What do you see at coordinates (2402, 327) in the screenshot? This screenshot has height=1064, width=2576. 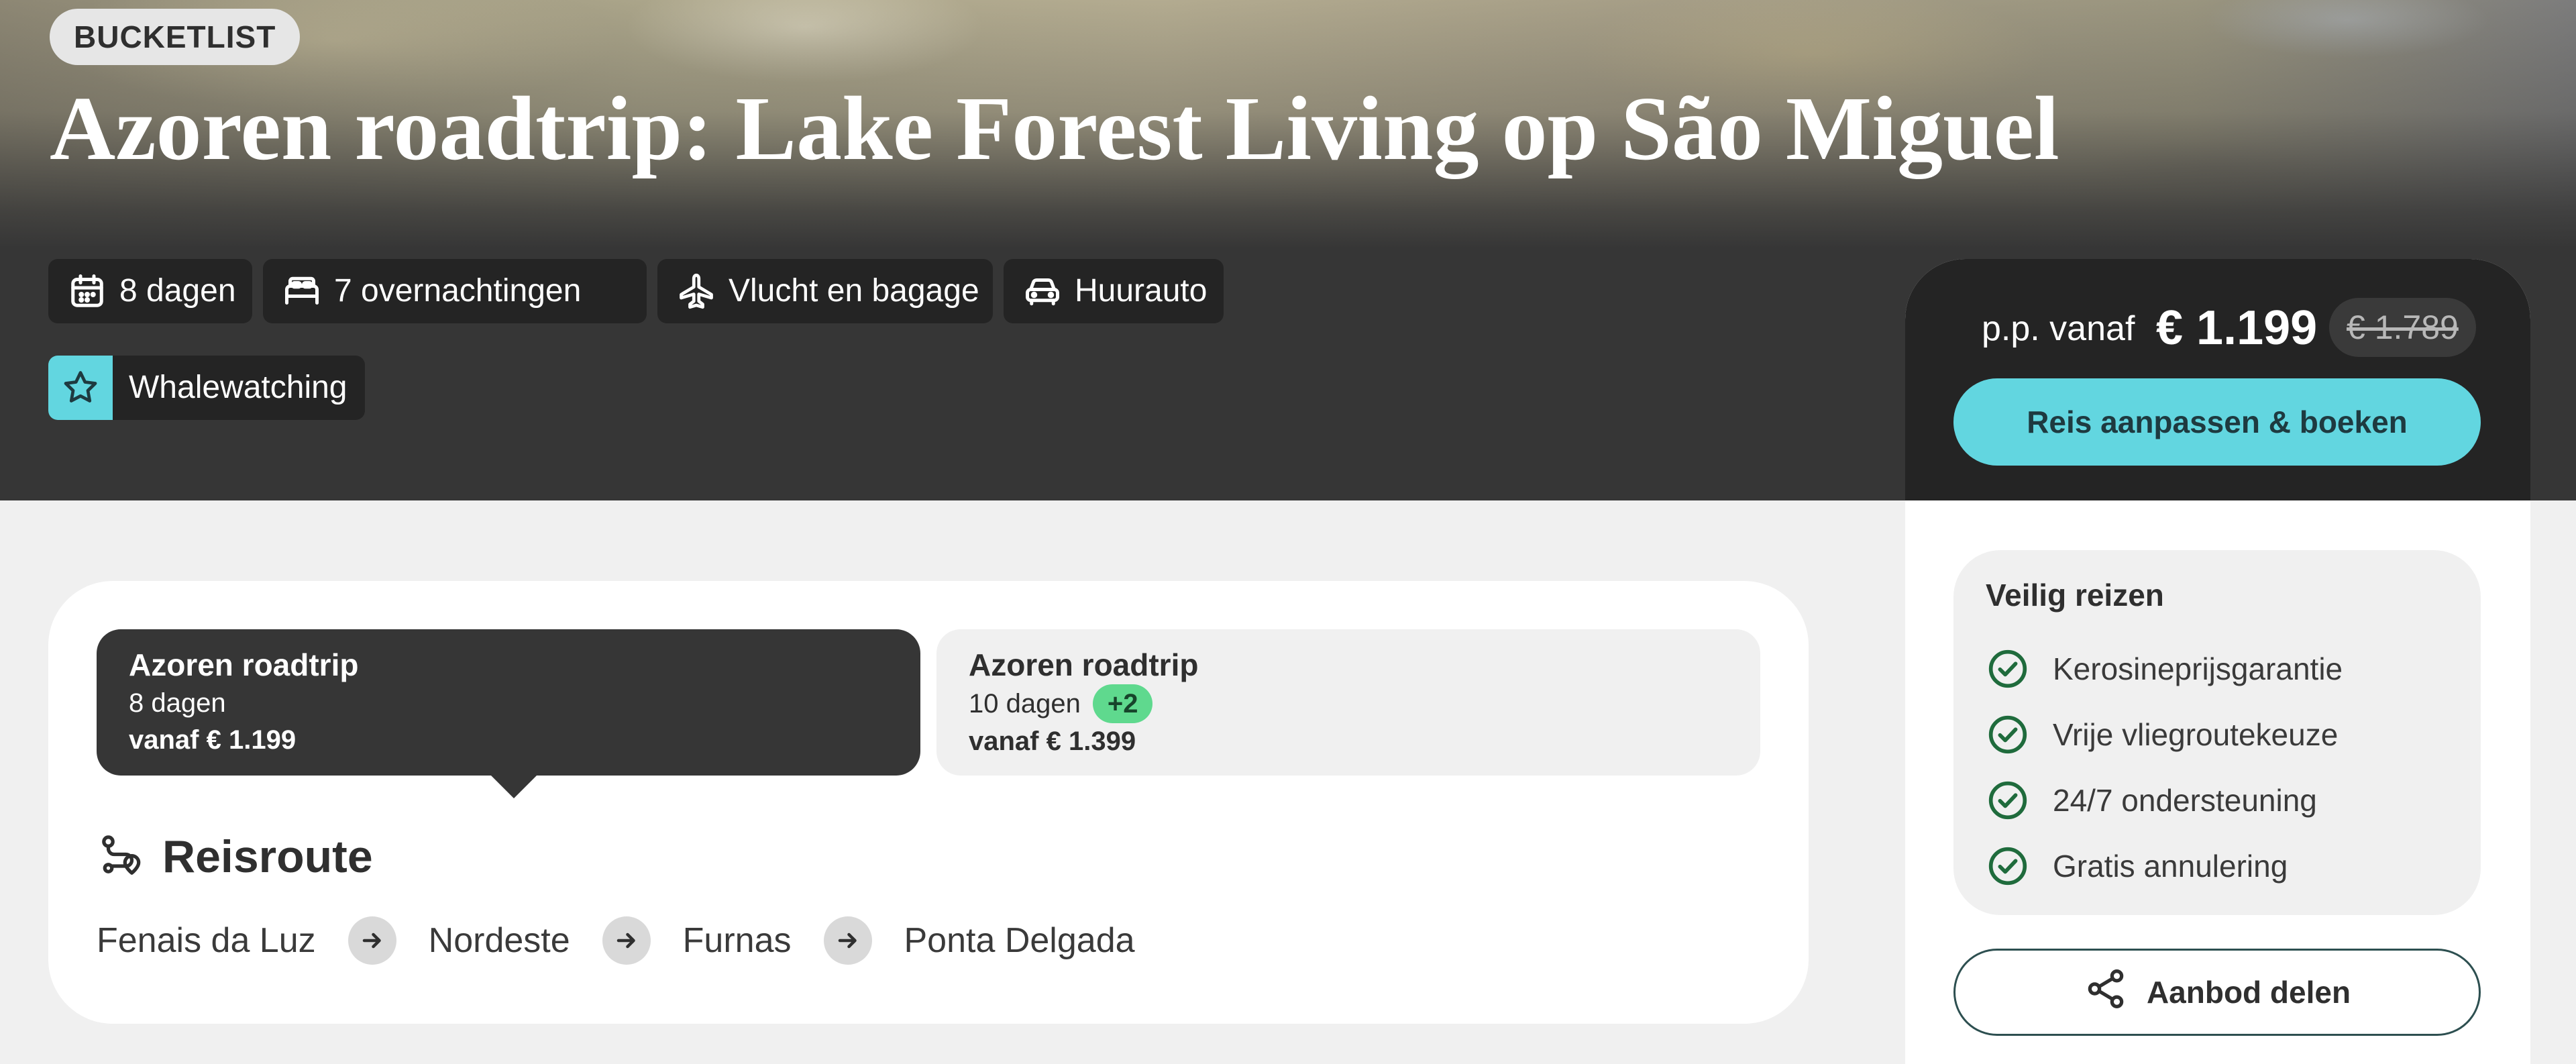 I see `old-price-badge: € 1.789` at bounding box center [2402, 327].